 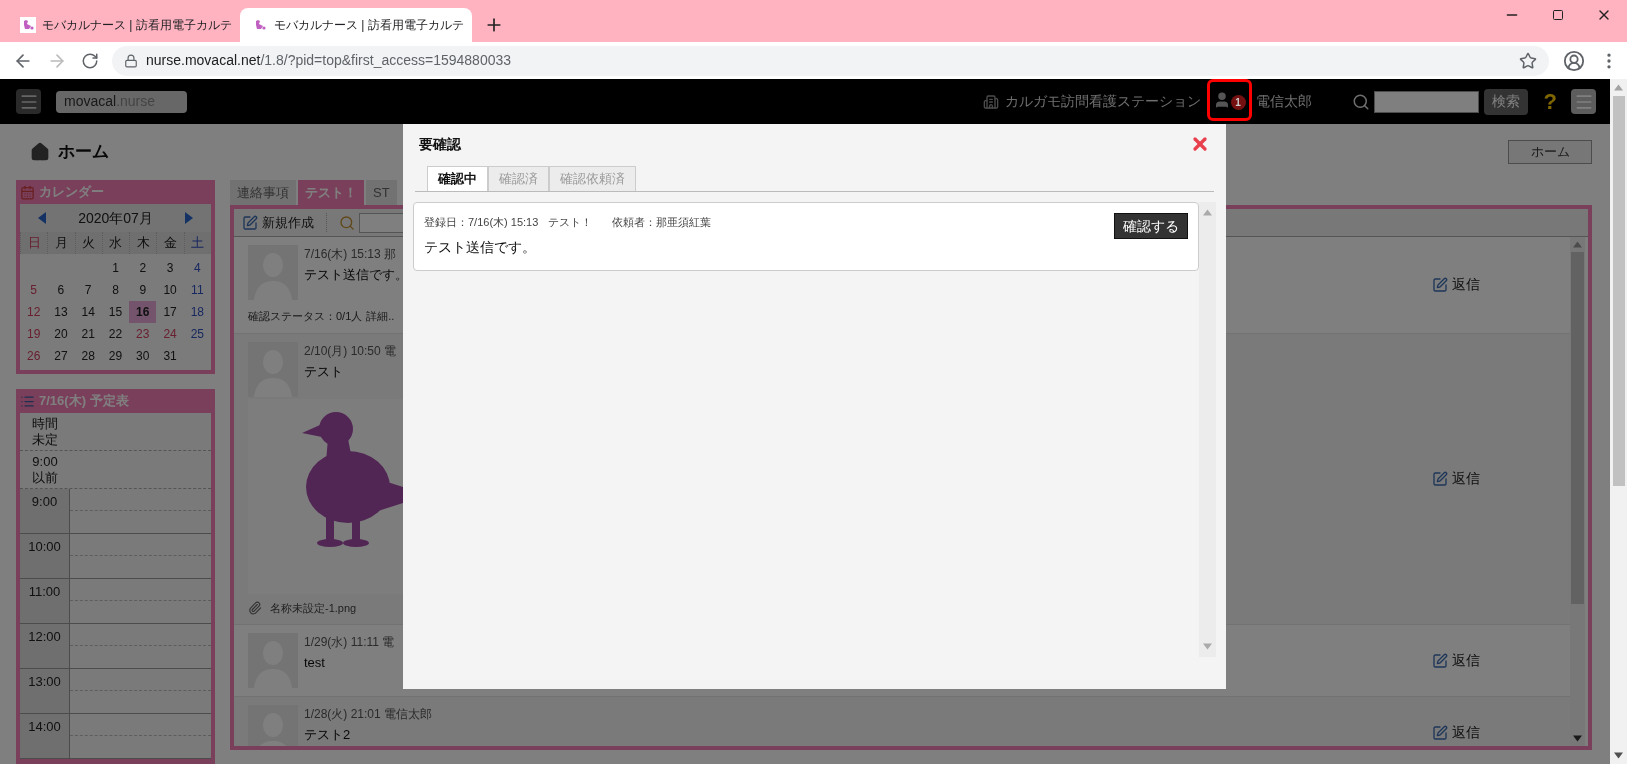 What do you see at coordinates (115, 356) in the screenshot?
I see `calendar-day: 29` at bounding box center [115, 356].